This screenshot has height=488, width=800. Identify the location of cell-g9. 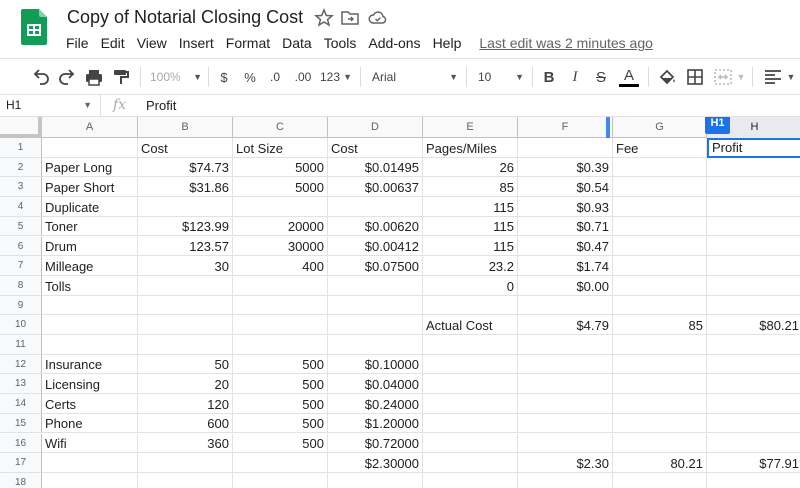
(660, 305).